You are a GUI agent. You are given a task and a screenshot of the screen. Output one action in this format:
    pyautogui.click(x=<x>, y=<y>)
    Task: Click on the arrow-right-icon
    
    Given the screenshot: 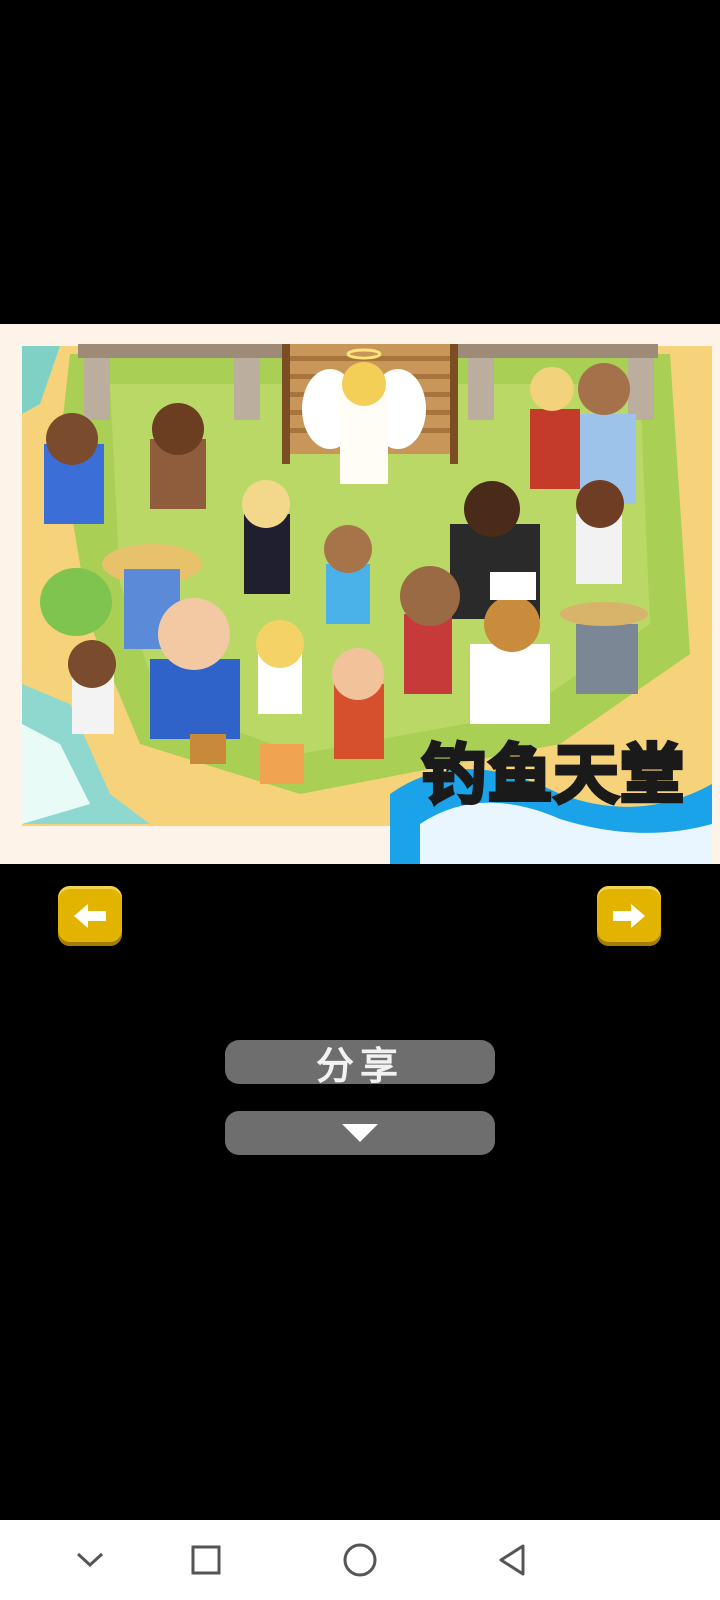 What is the action you would take?
    pyautogui.click(x=629, y=916)
    